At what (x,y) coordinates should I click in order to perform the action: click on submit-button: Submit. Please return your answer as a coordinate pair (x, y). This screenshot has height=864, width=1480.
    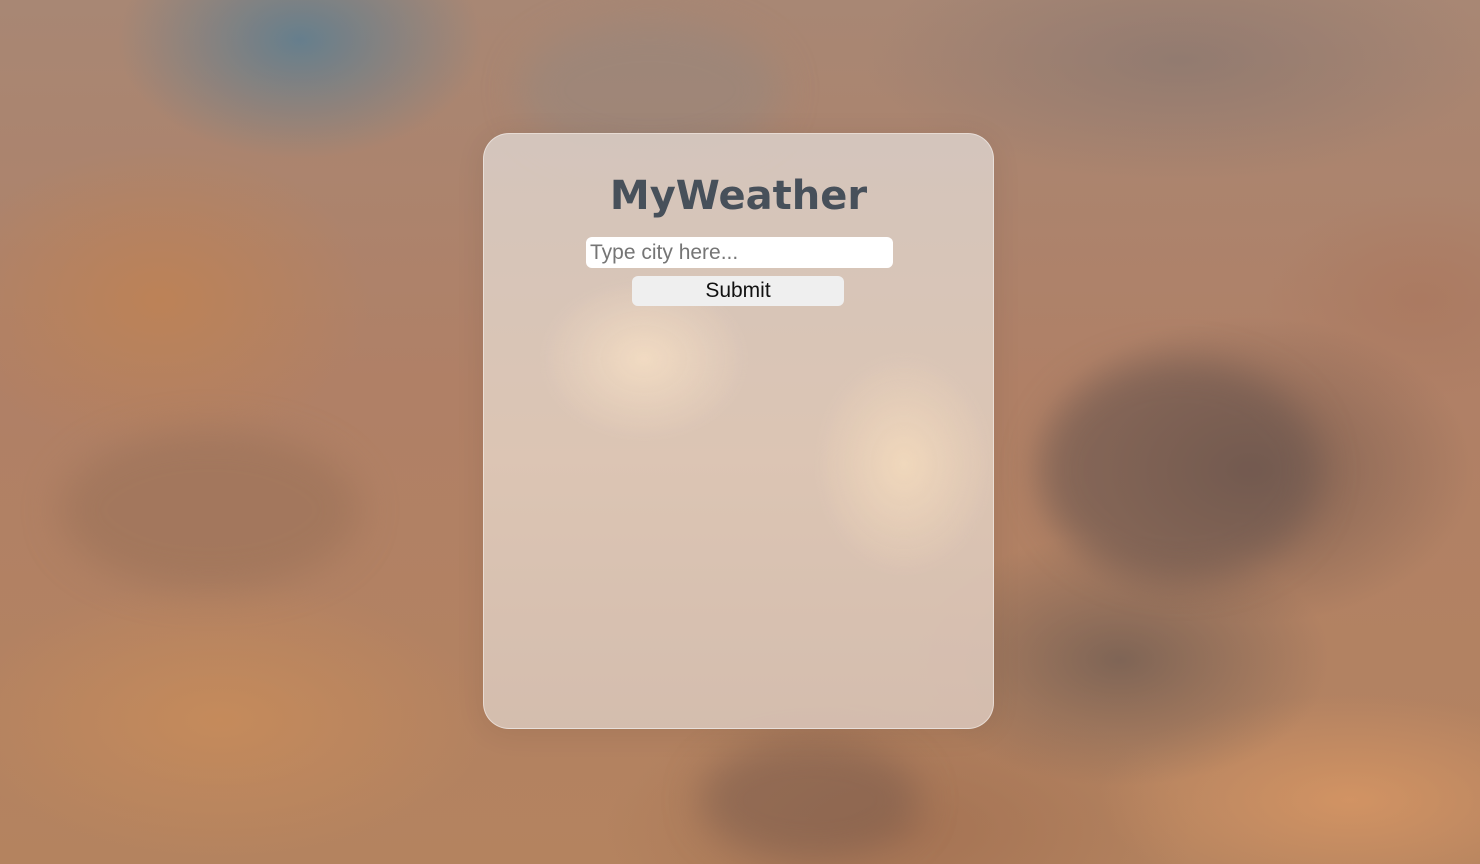
    Looking at the image, I should click on (738, 291).